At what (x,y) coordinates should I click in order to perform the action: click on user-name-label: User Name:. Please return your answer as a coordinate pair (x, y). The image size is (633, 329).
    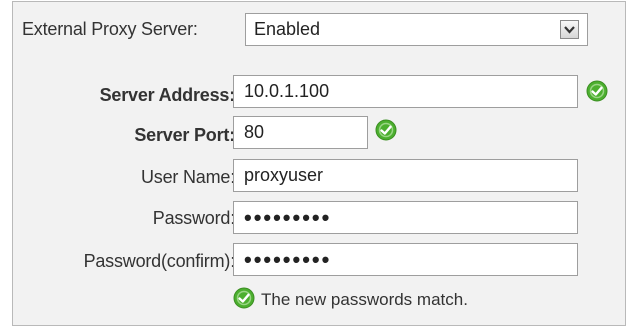
    Looking at the image, I should click on (187, 177).